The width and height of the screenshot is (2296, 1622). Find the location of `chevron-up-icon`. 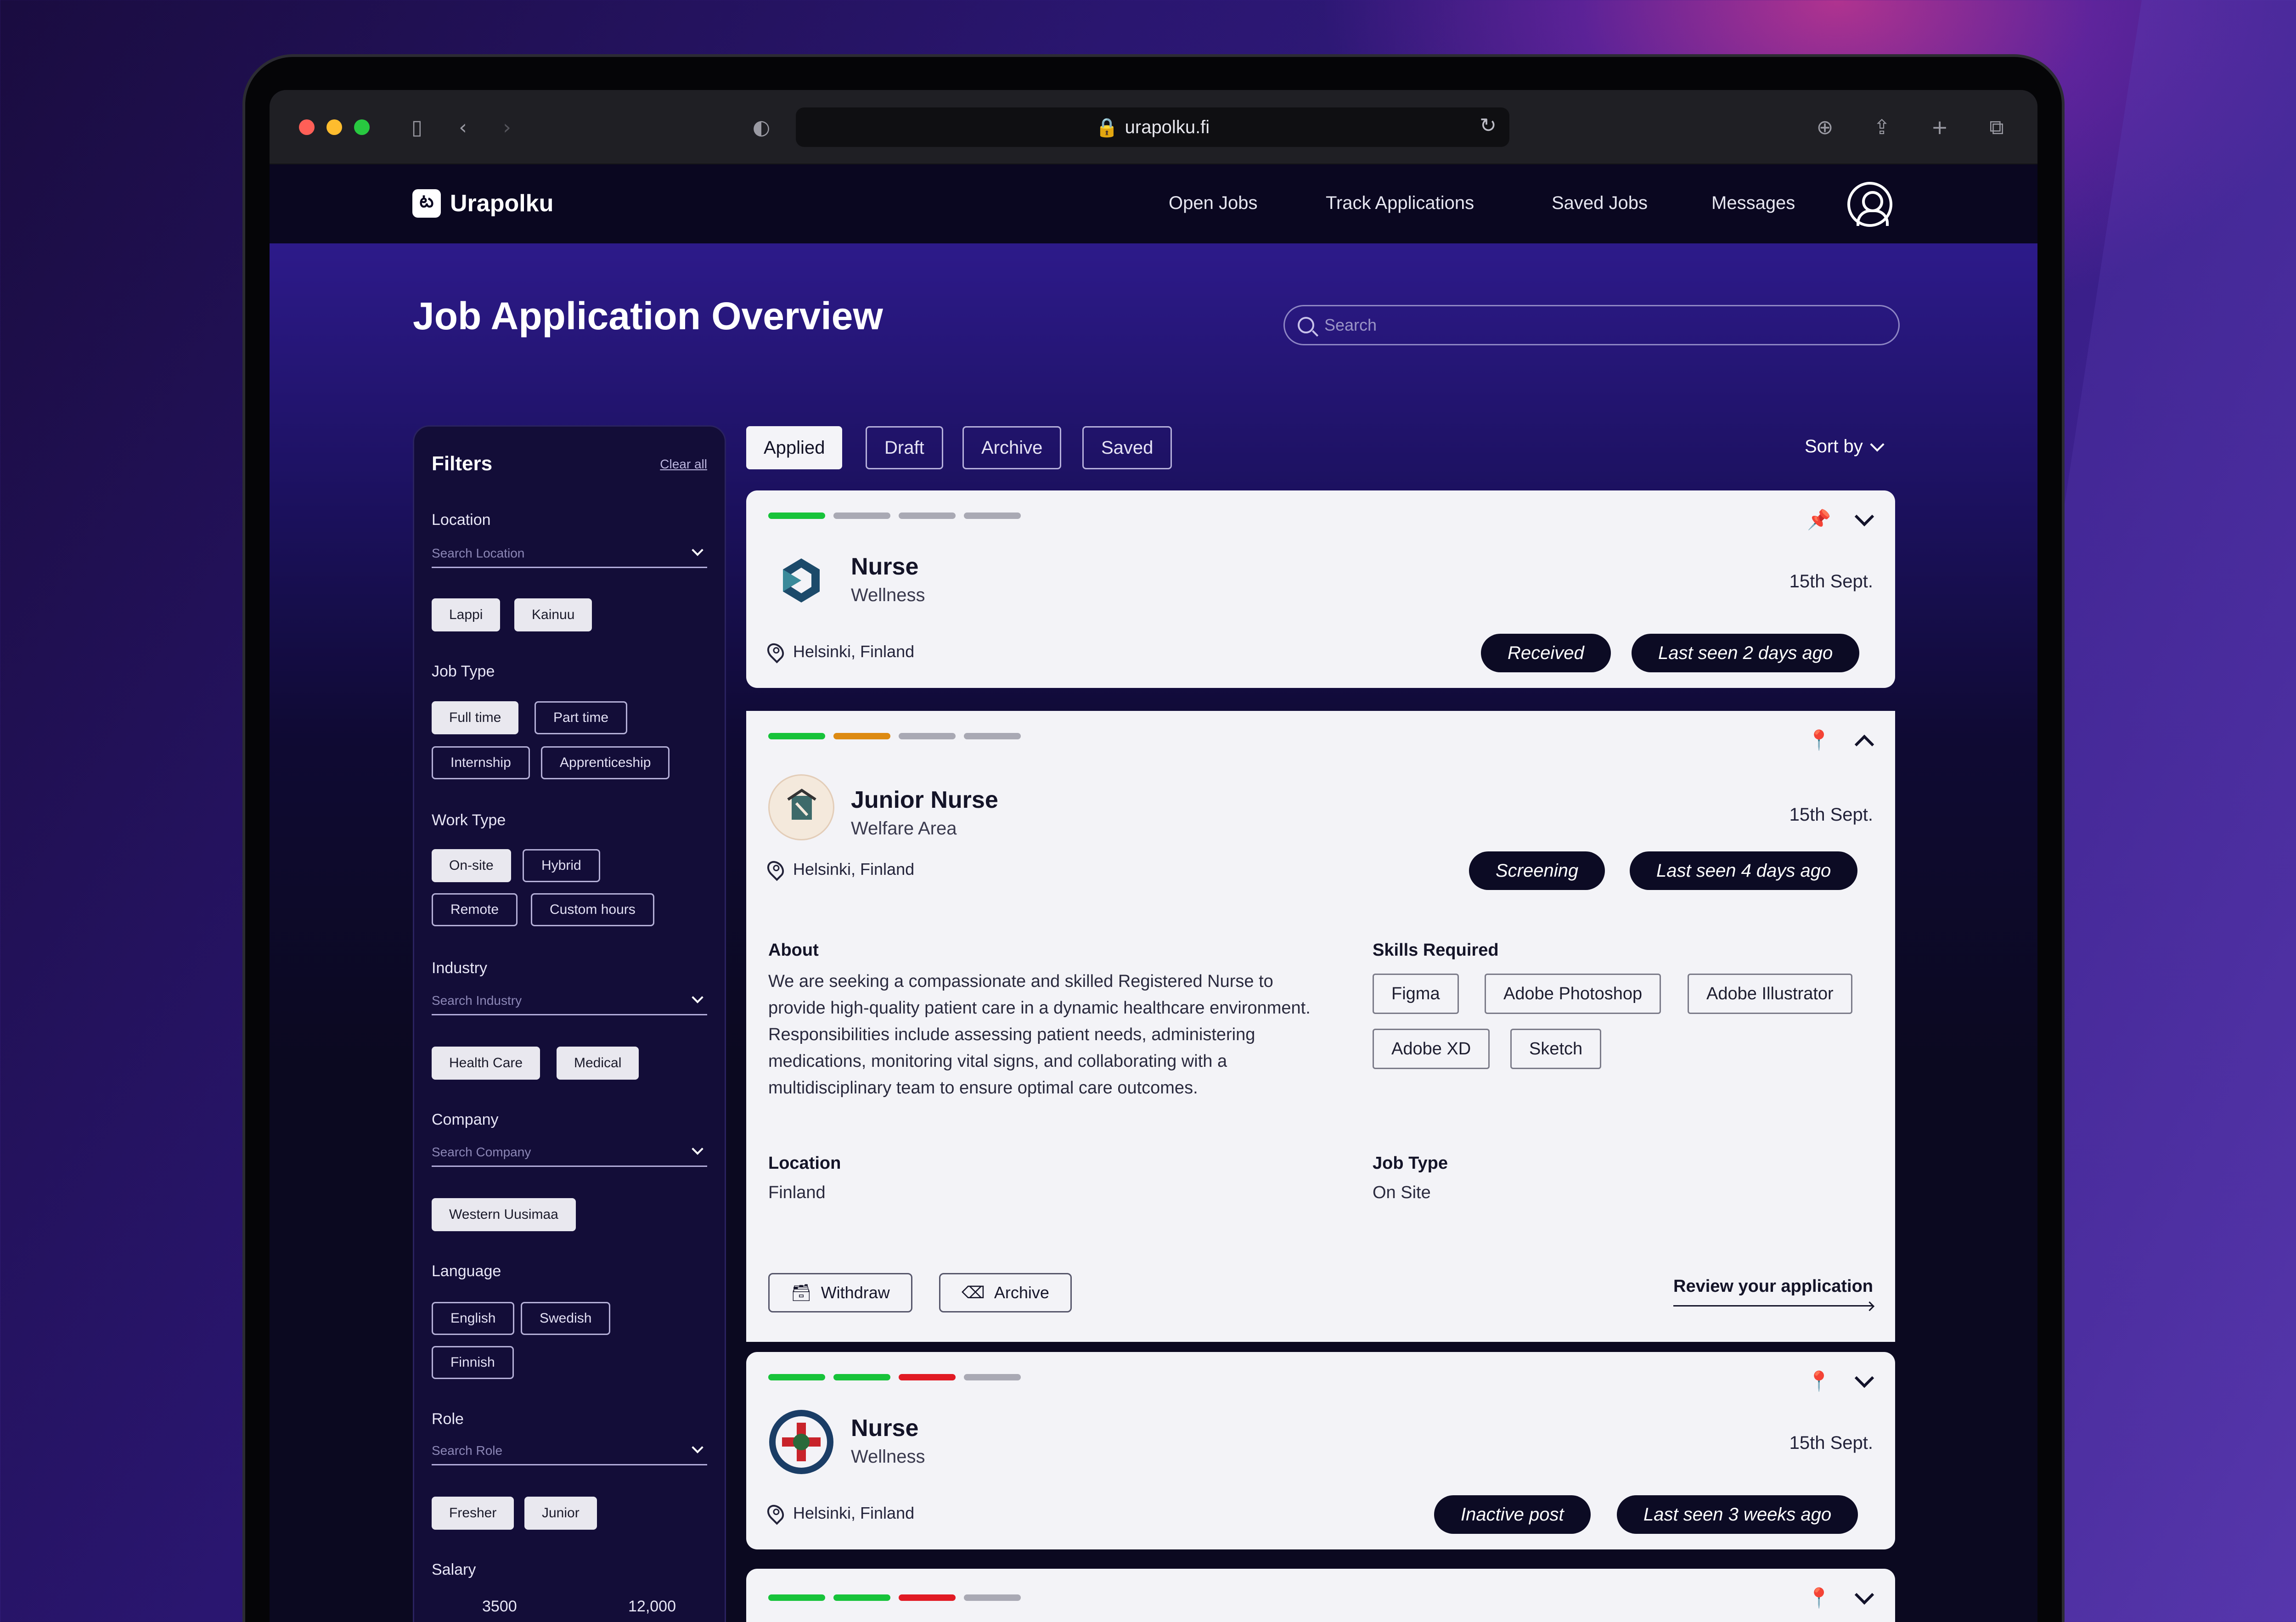

chevron-up-icon is located at coordinates (1864, 744).